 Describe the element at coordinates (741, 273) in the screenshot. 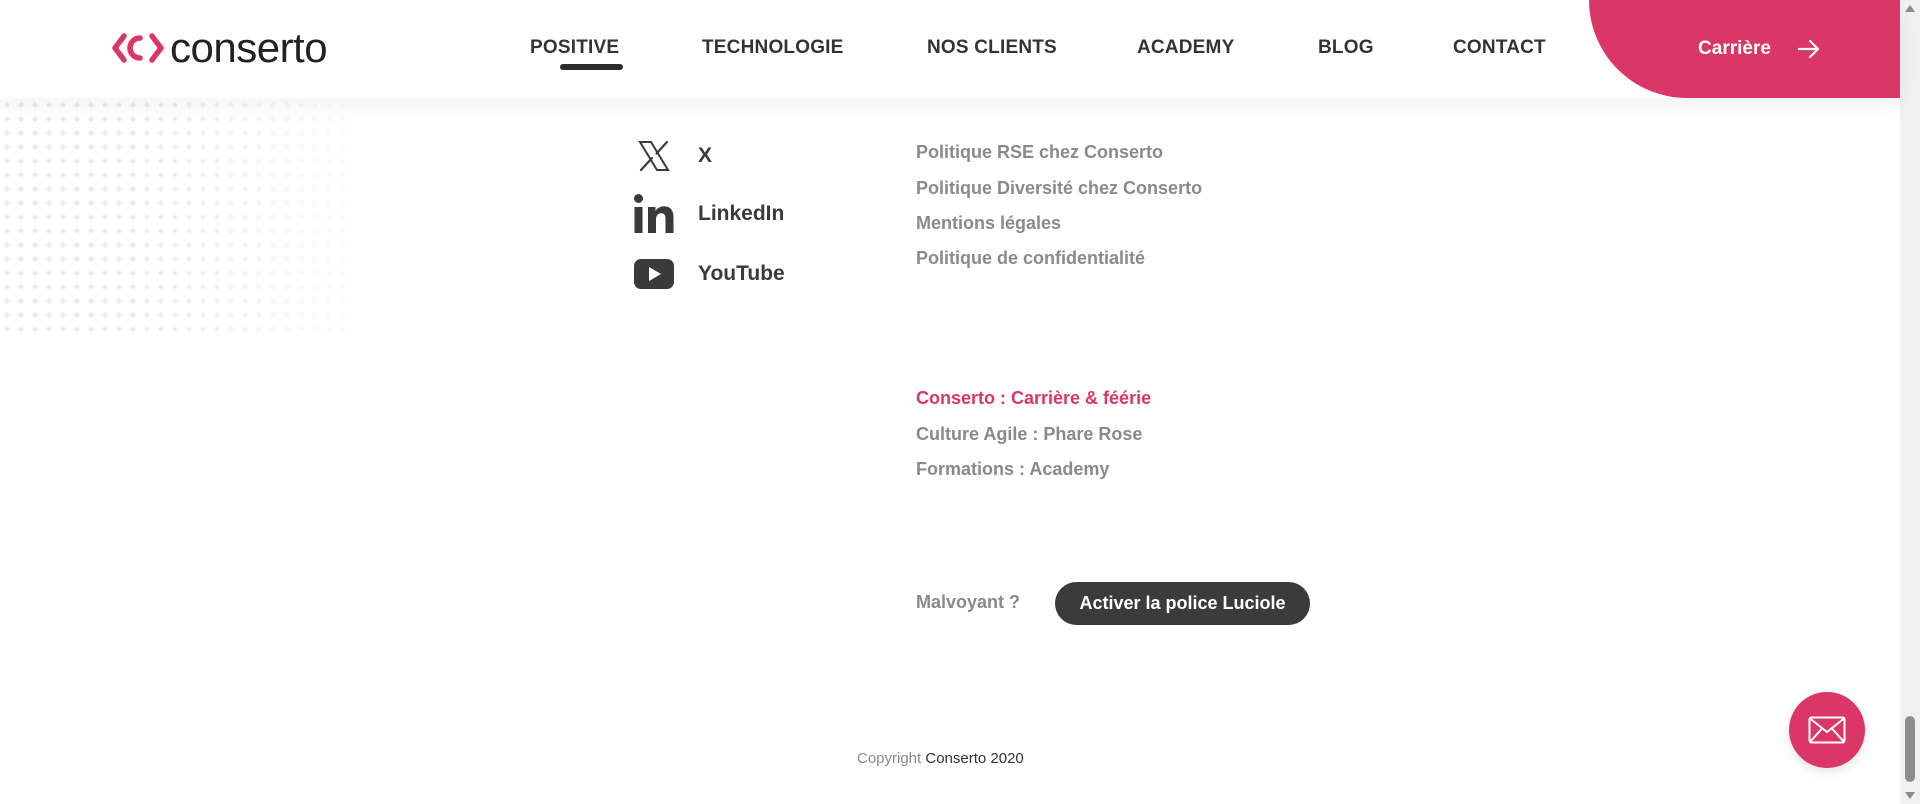

I see `social-youtube-label: YouTube` at that location.